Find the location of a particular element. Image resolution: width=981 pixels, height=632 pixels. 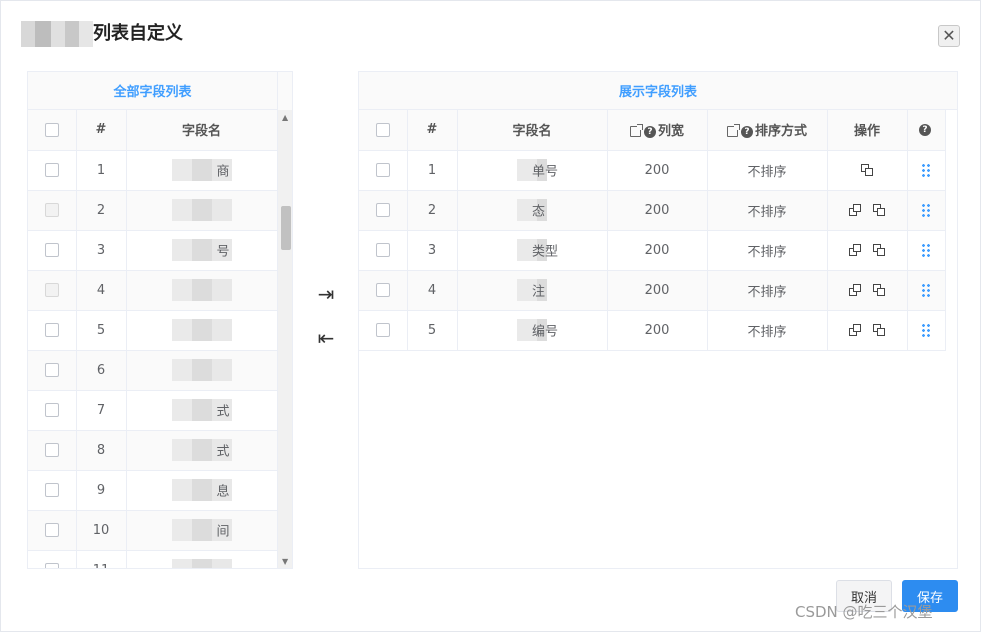

move-to-right-button: ⇥ is located at coordinates (326, 294).